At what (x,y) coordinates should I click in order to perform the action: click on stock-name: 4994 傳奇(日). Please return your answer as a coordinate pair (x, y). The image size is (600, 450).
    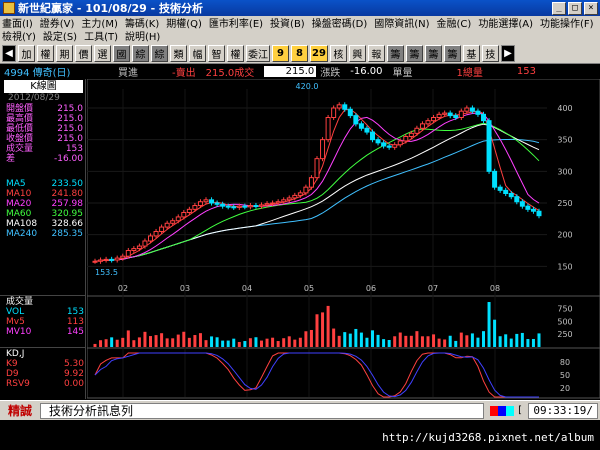
    Looking at the image, I should click on (44, 71).